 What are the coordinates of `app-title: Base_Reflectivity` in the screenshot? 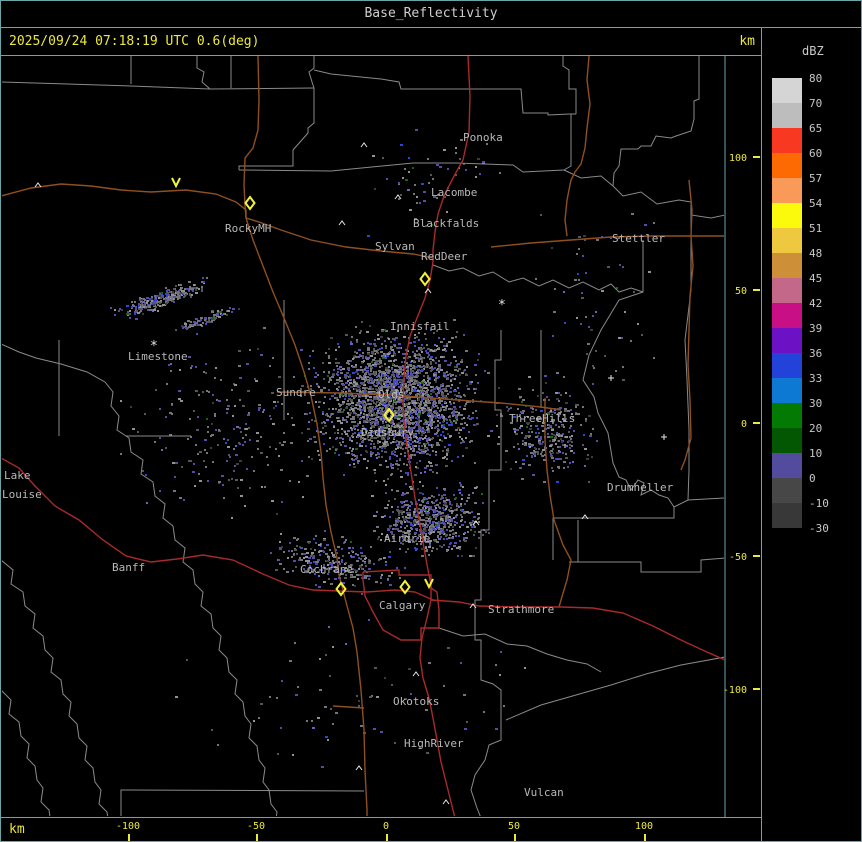 It's located at (431, 13).